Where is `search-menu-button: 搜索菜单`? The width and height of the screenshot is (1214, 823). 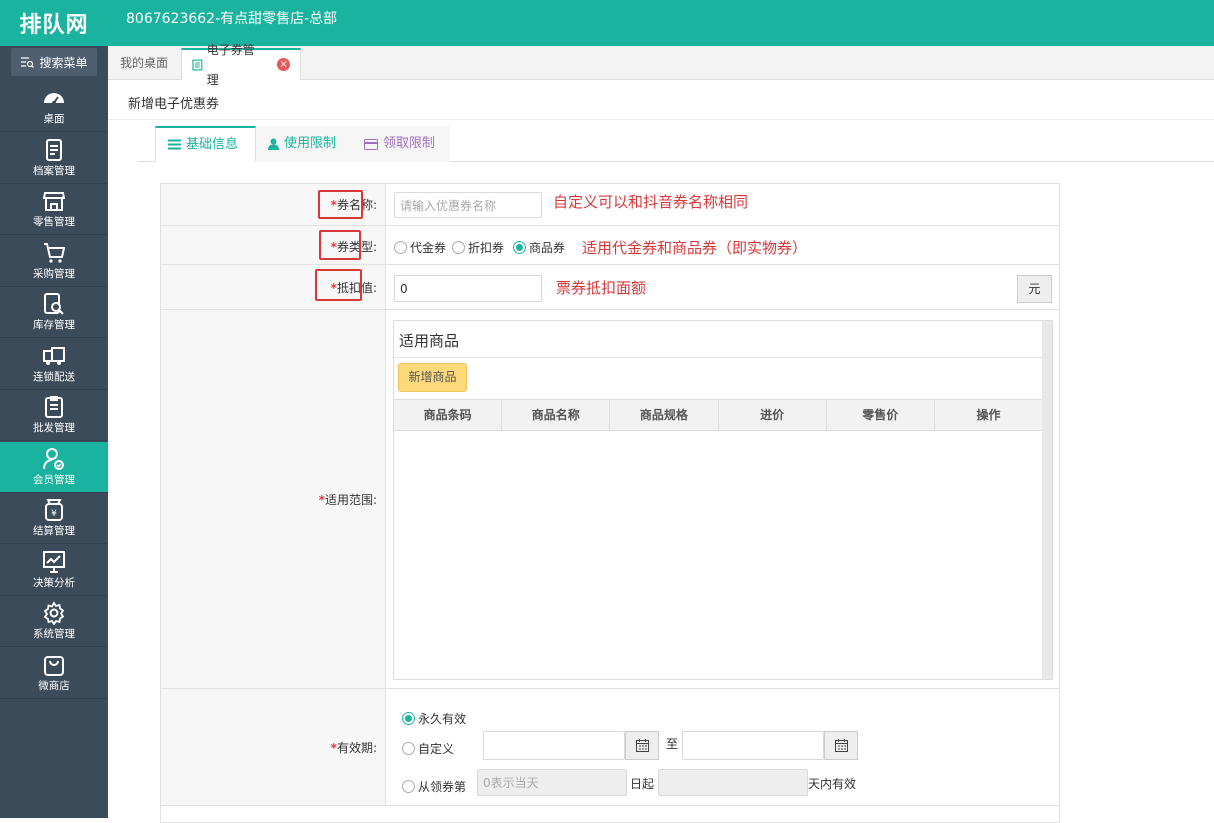 search-menu-button: 搜索菜单 is located at coordinates (54, 62).